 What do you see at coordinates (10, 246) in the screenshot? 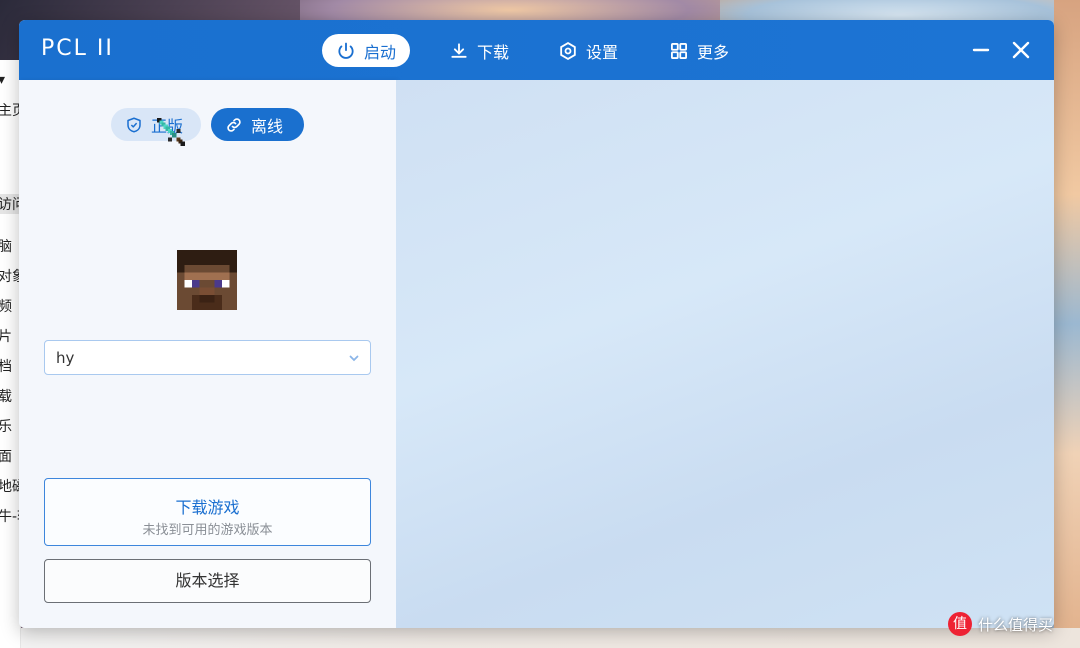
I see `explorer-item: 脑` at bounding box center [10, 246].